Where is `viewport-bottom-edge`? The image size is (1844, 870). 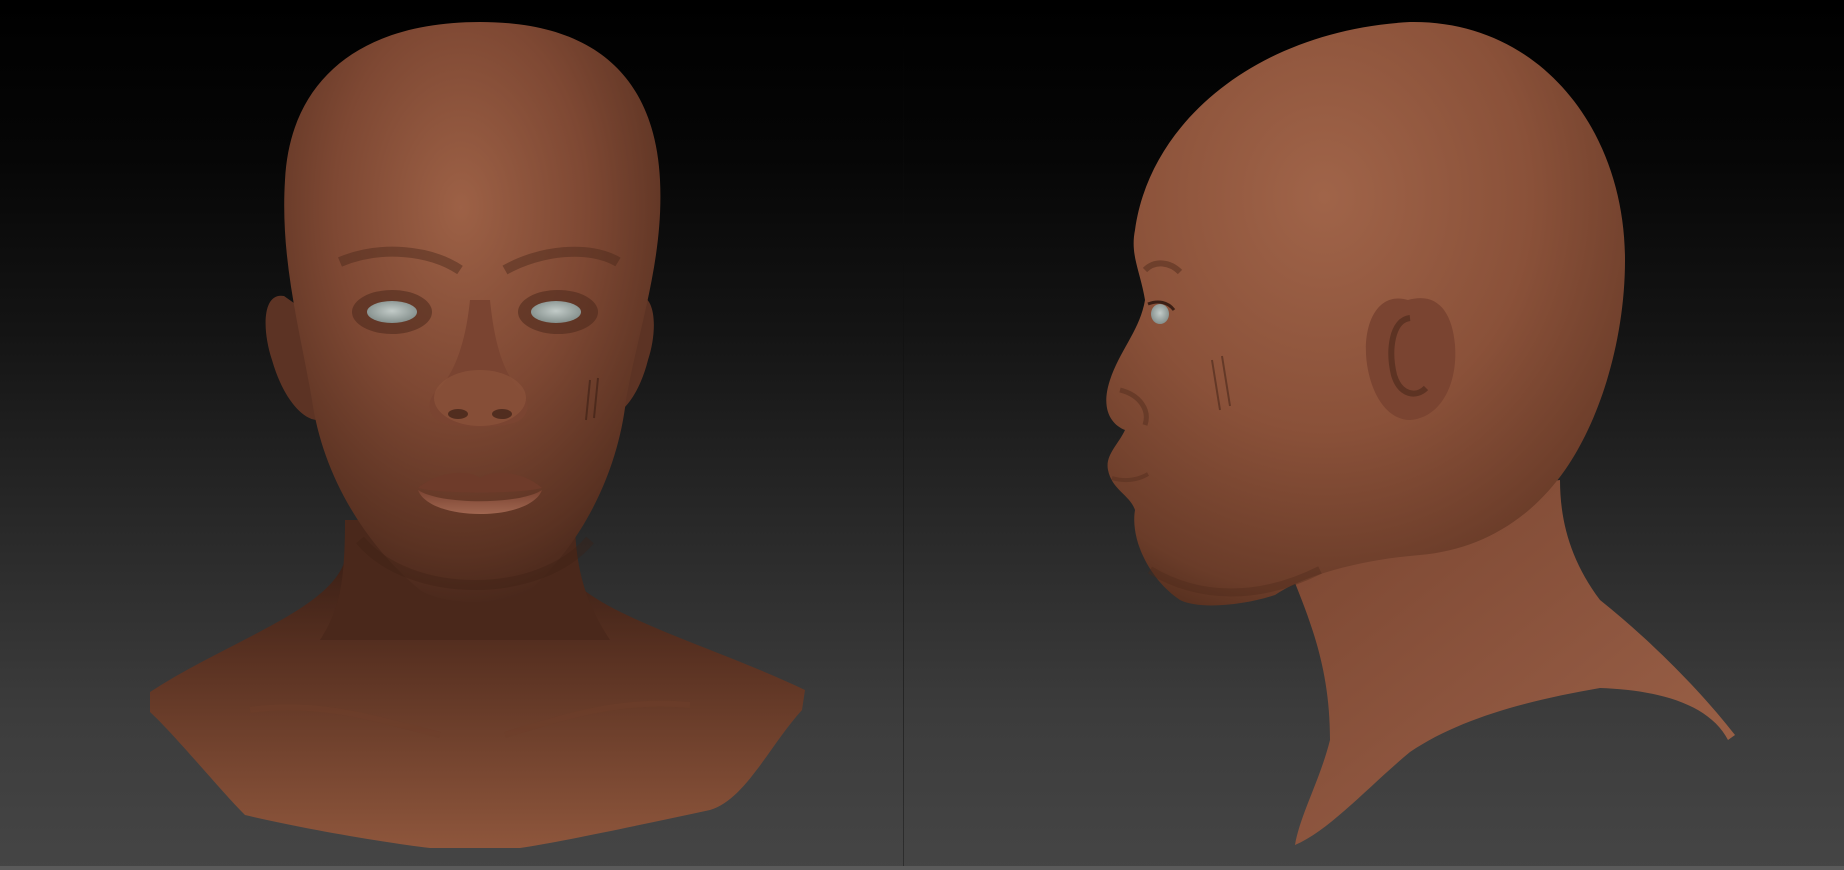
viewport-bottom-edge is located at coordinates (922, 868).